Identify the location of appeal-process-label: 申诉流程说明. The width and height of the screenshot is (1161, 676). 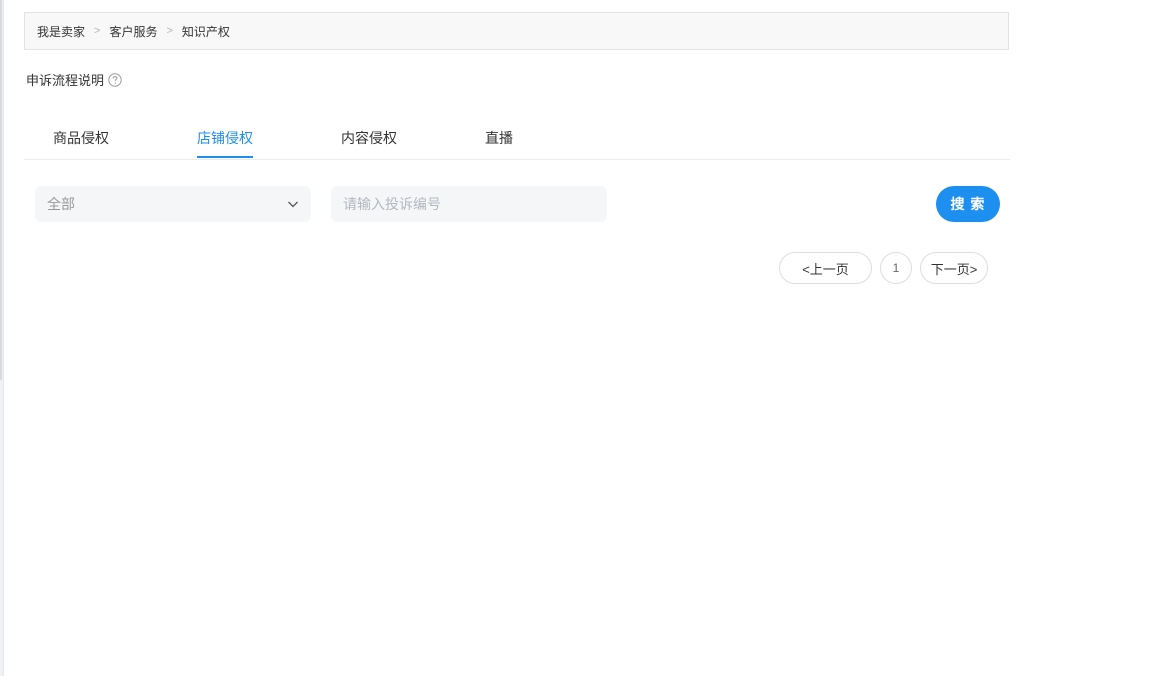
(65, 80).